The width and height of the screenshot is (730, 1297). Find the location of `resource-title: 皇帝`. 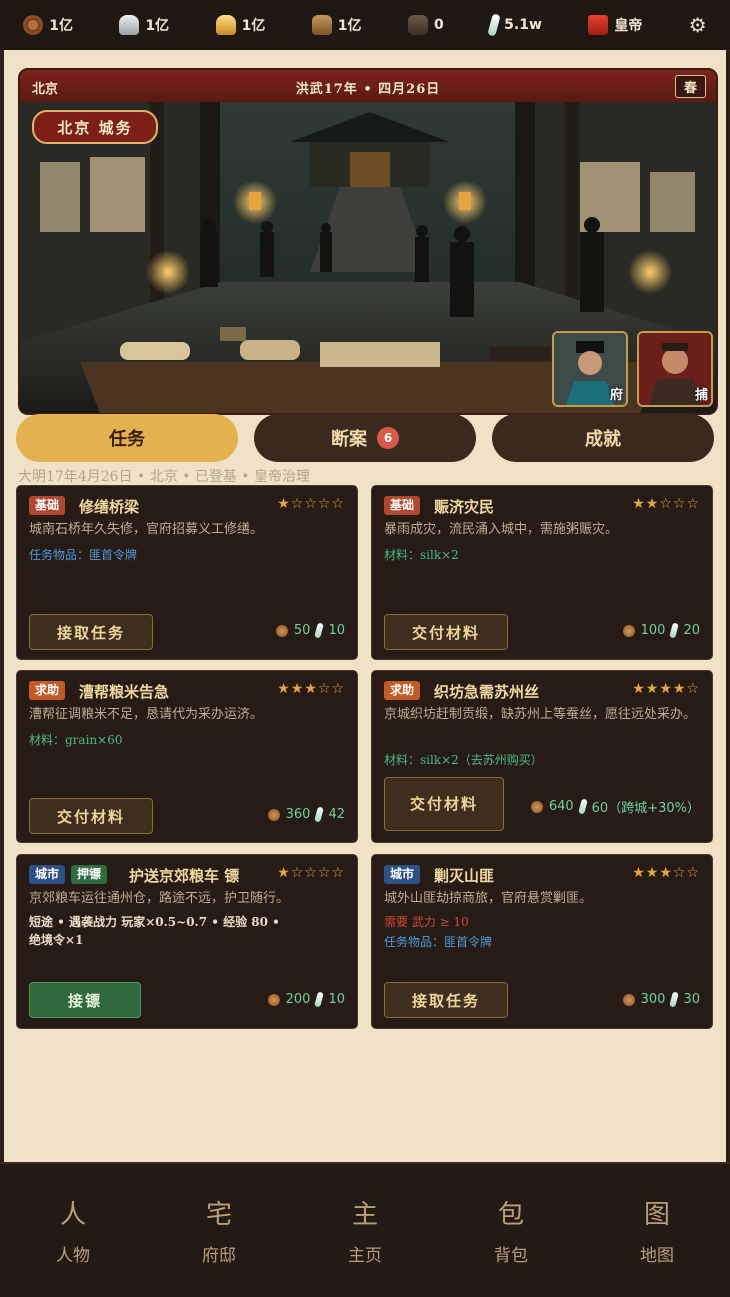

resource-title: 皇帝 is located at coordinates (615, 25).